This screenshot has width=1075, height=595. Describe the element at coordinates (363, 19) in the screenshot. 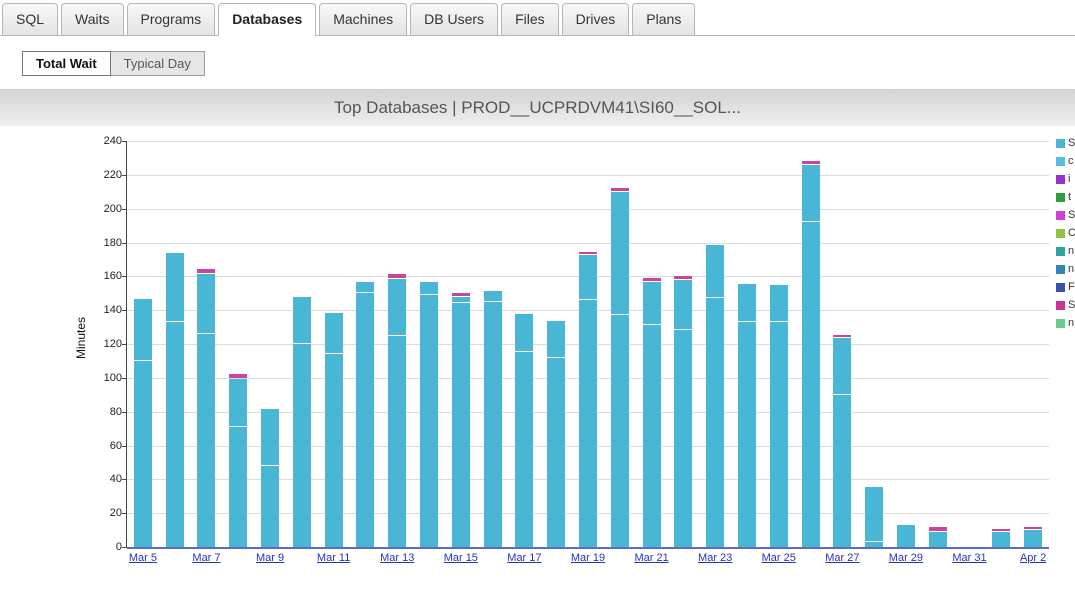

I see `tab-machines: Machines` at that location.